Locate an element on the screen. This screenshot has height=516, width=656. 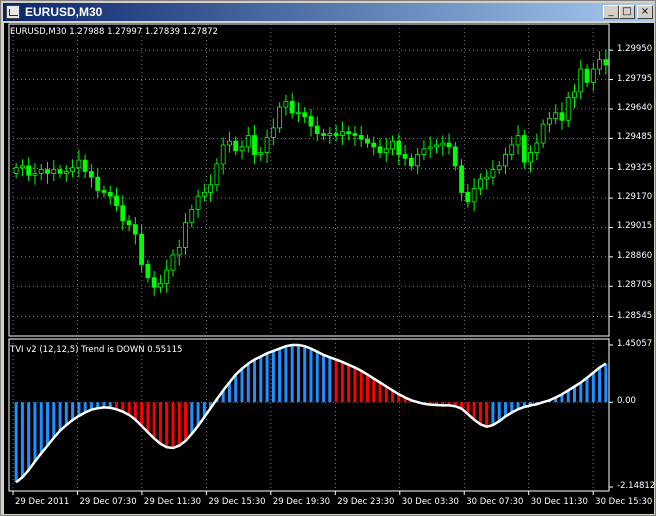
time-tick-label: 29 Dec 15:30 is located at coordinates (237, 502).